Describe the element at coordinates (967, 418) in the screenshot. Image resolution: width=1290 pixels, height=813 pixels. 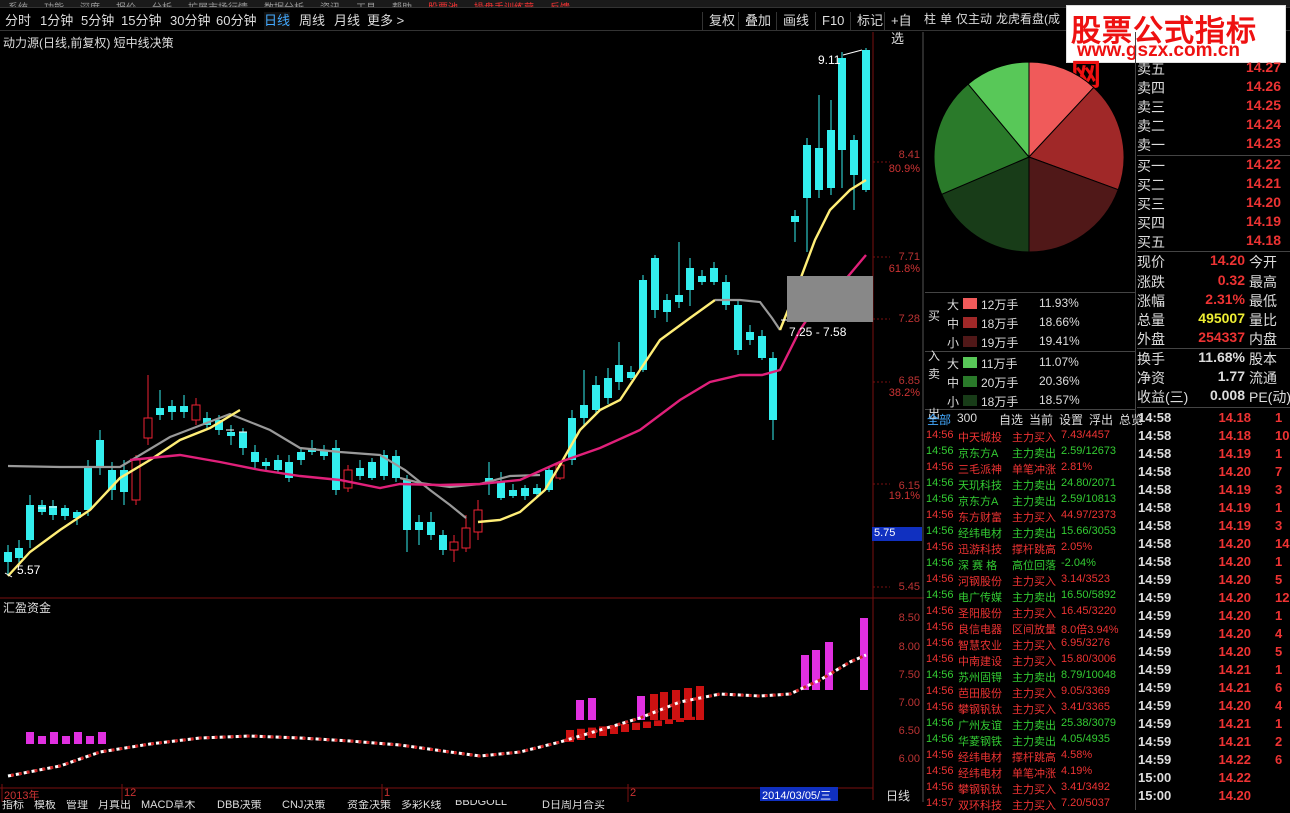
I see `market-tab: 300` at that location.